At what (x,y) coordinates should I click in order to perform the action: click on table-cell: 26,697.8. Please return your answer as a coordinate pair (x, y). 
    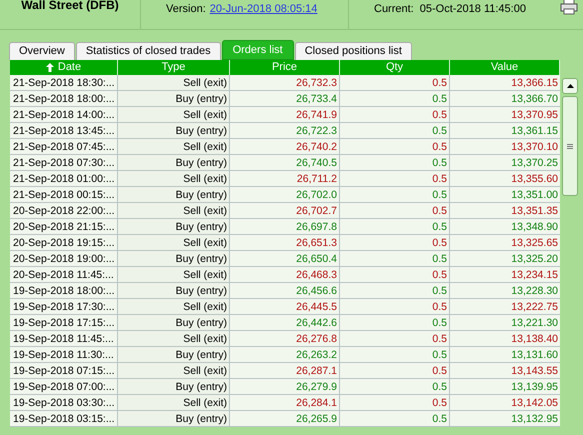
    Looking at the image, I should click on (285, 226).